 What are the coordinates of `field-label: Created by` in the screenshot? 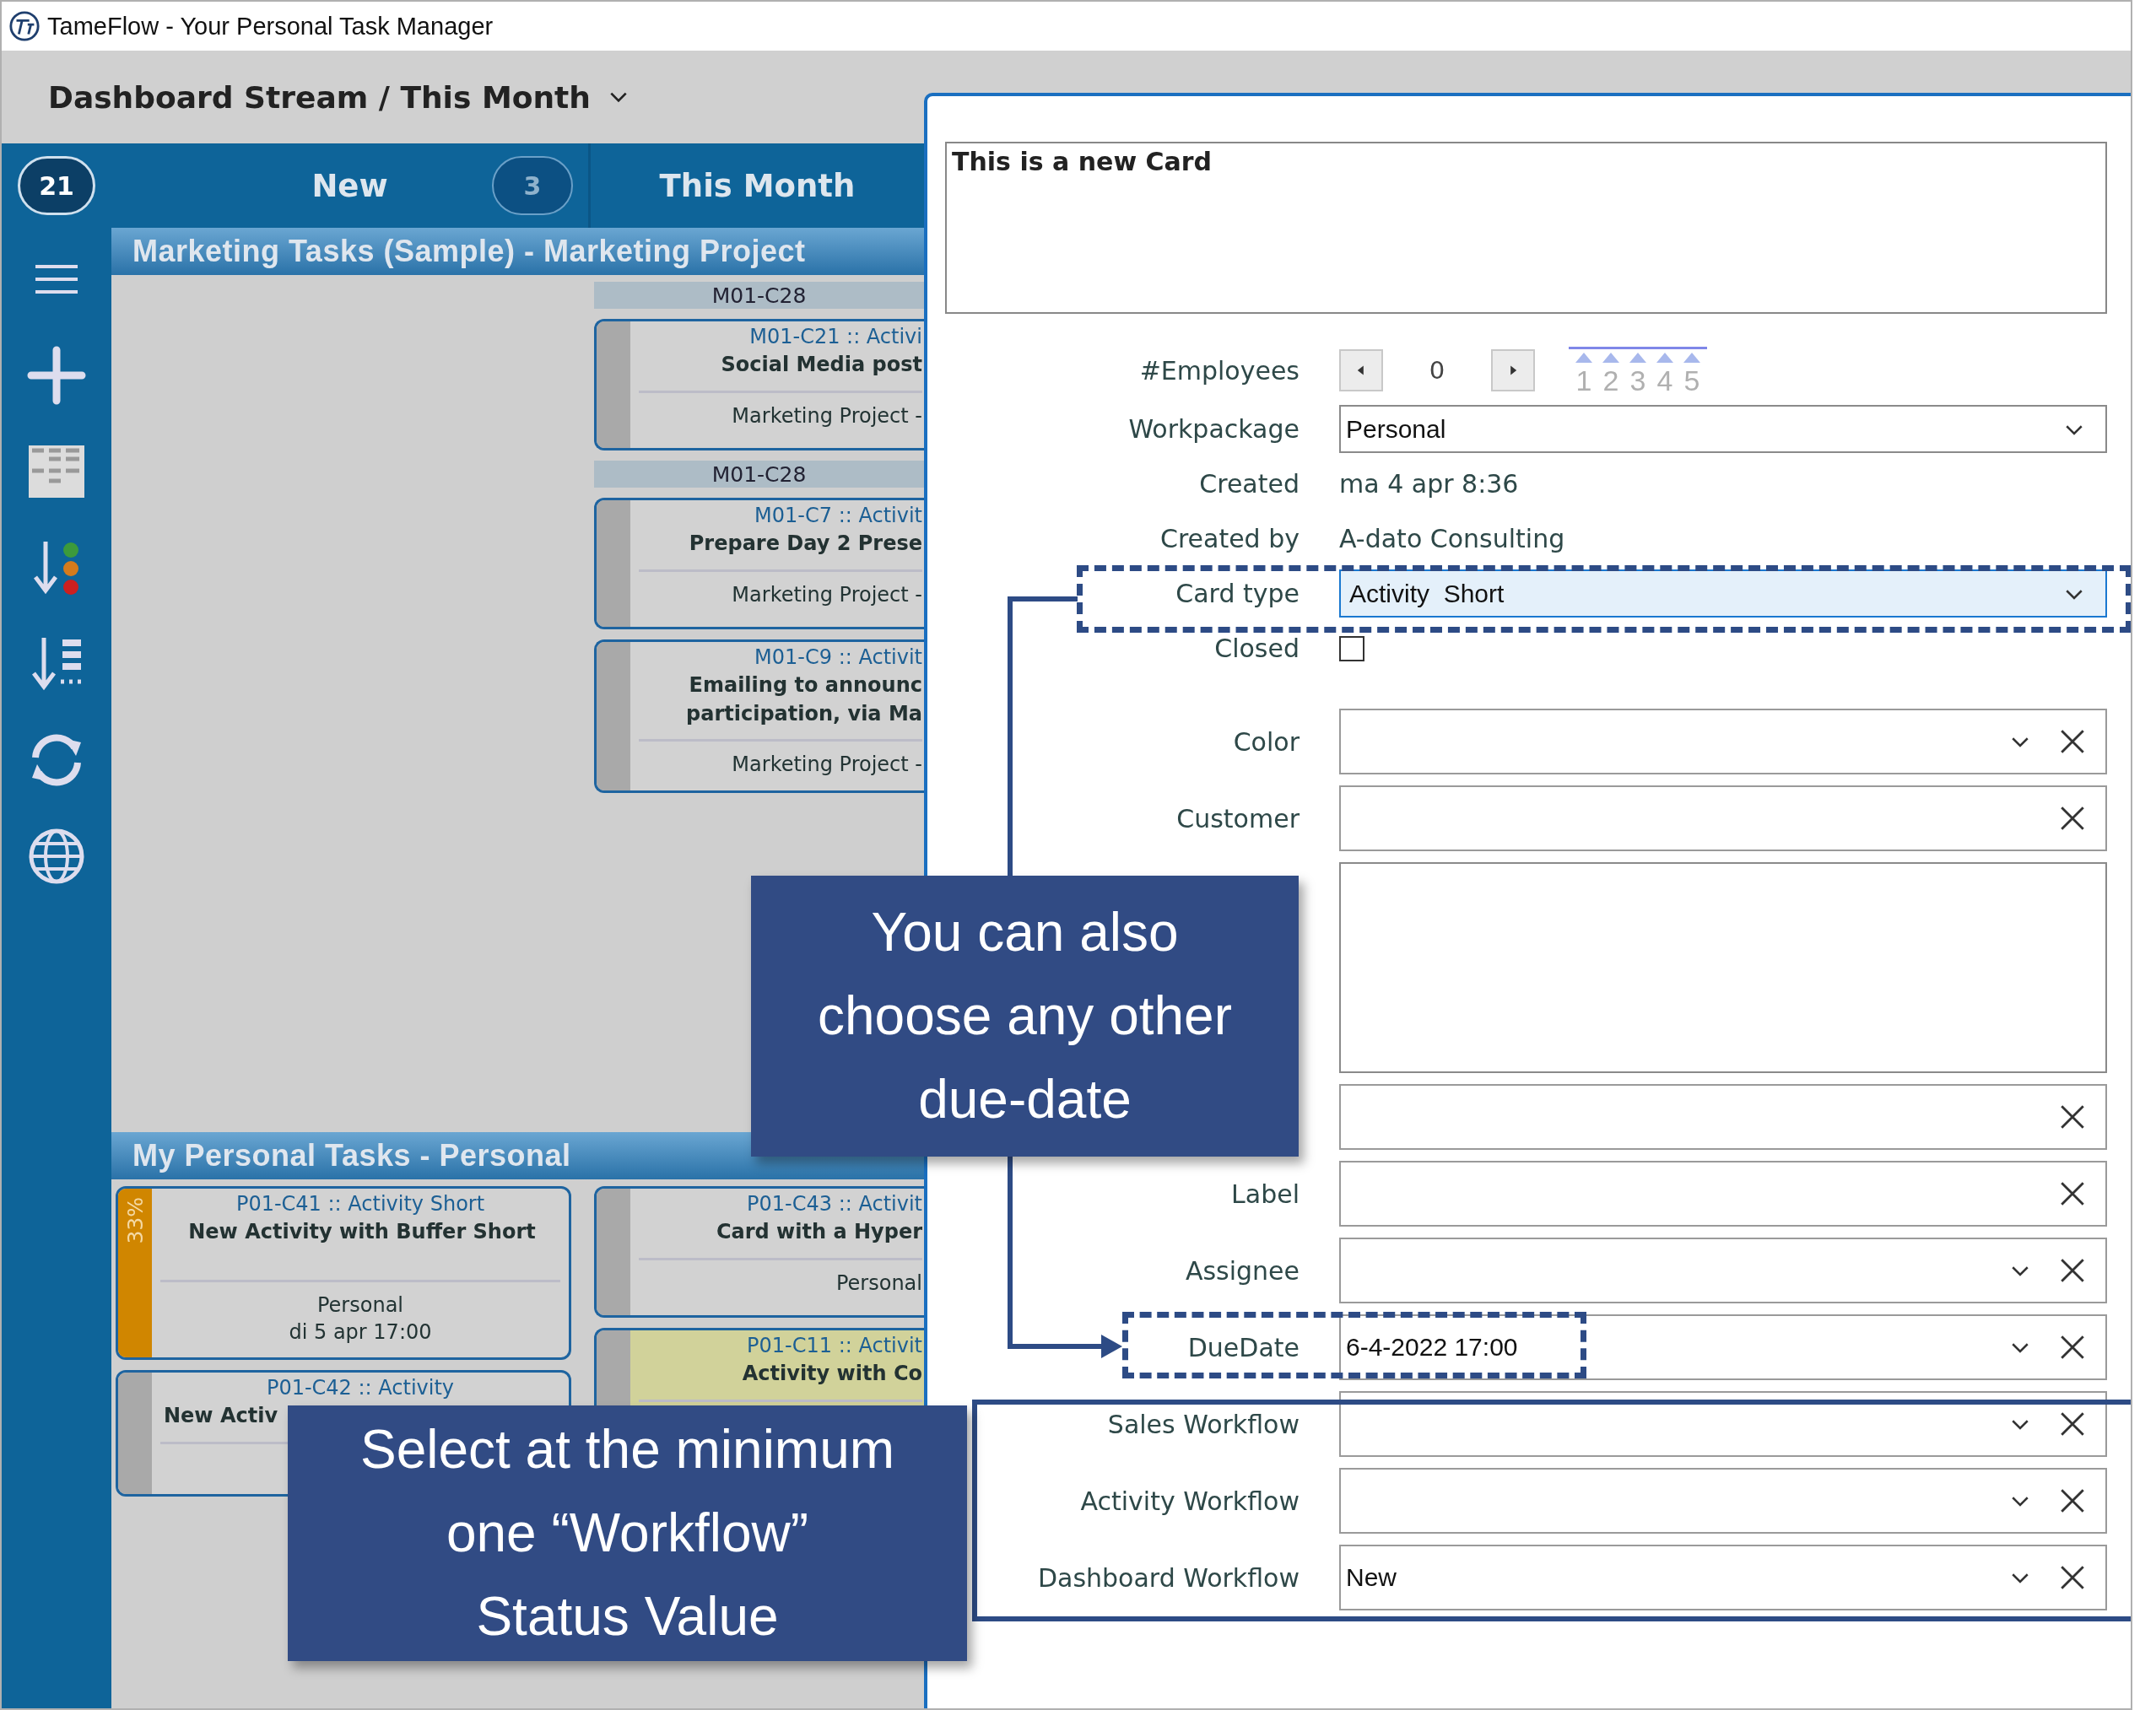 It's located at (1229, 538).